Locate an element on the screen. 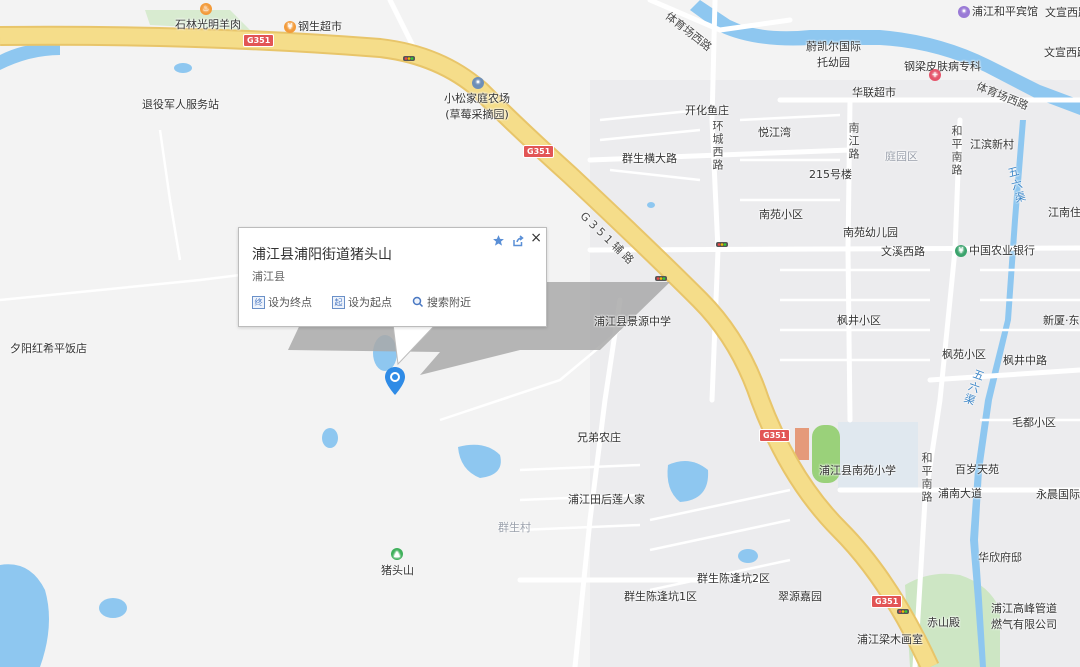 The width and height of the screenshot is (1080, 667). popup-title: 浦江县浦阳街道猪头山 is located at coordinates (322, 255).